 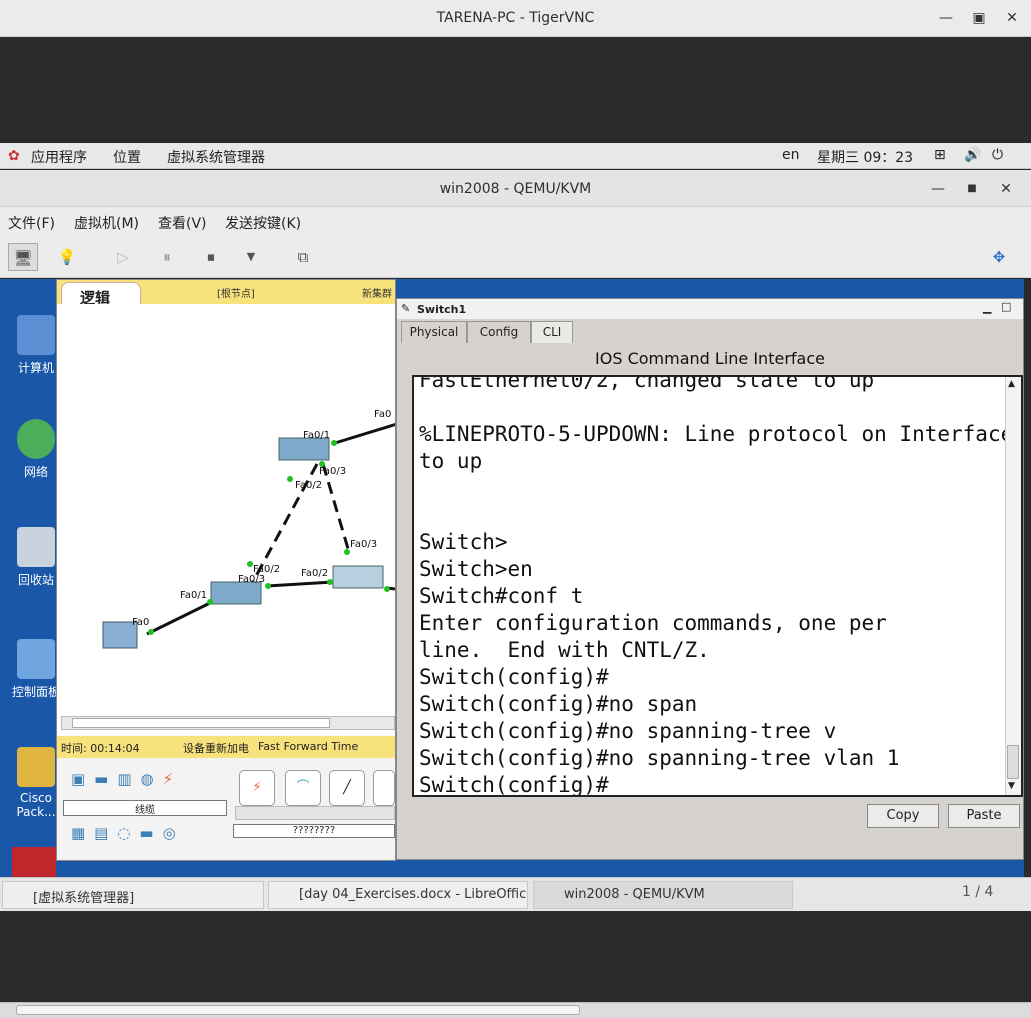 What do you see at coordinates (515, 221) in the screenshot?
I see `qemu-menubar: 文件(F) 虚拟机(M) 查看(V) 发送按键(K)` at bounding box center [515, 221].